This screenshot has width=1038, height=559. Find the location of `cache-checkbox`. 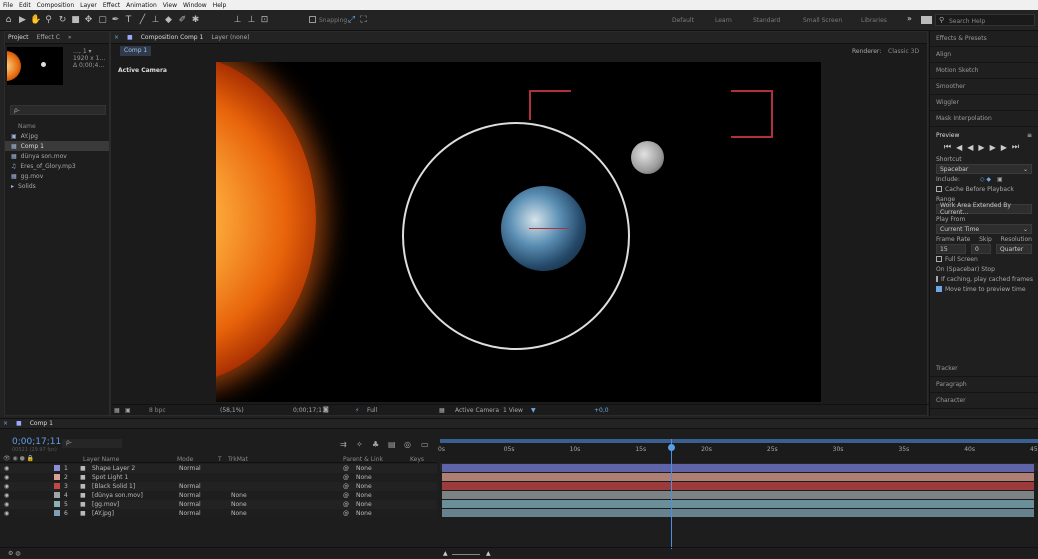

cache-checkbox is located at coordinates (939, 189).